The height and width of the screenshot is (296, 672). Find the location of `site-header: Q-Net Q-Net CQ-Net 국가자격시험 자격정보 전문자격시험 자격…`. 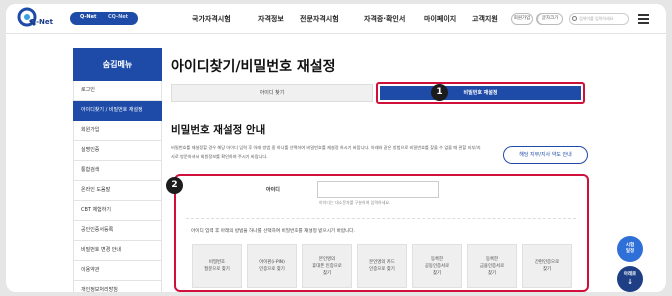

site-header: Q-Net Q-Net CQ-Net 국가자격시험 자격정보 전문자격시험 자격… is located at coordinates (336, 19).